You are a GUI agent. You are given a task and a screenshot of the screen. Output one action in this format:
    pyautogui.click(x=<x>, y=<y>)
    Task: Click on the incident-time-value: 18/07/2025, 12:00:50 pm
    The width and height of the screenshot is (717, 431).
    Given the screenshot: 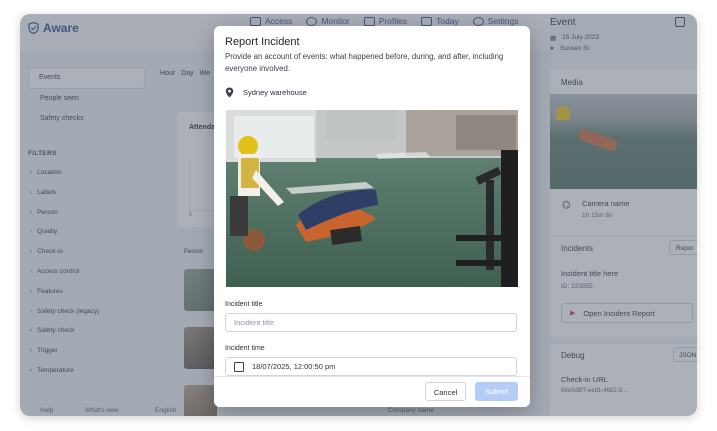 What is the action you would take?
    pyautogui.click(x=294, y=366)
    